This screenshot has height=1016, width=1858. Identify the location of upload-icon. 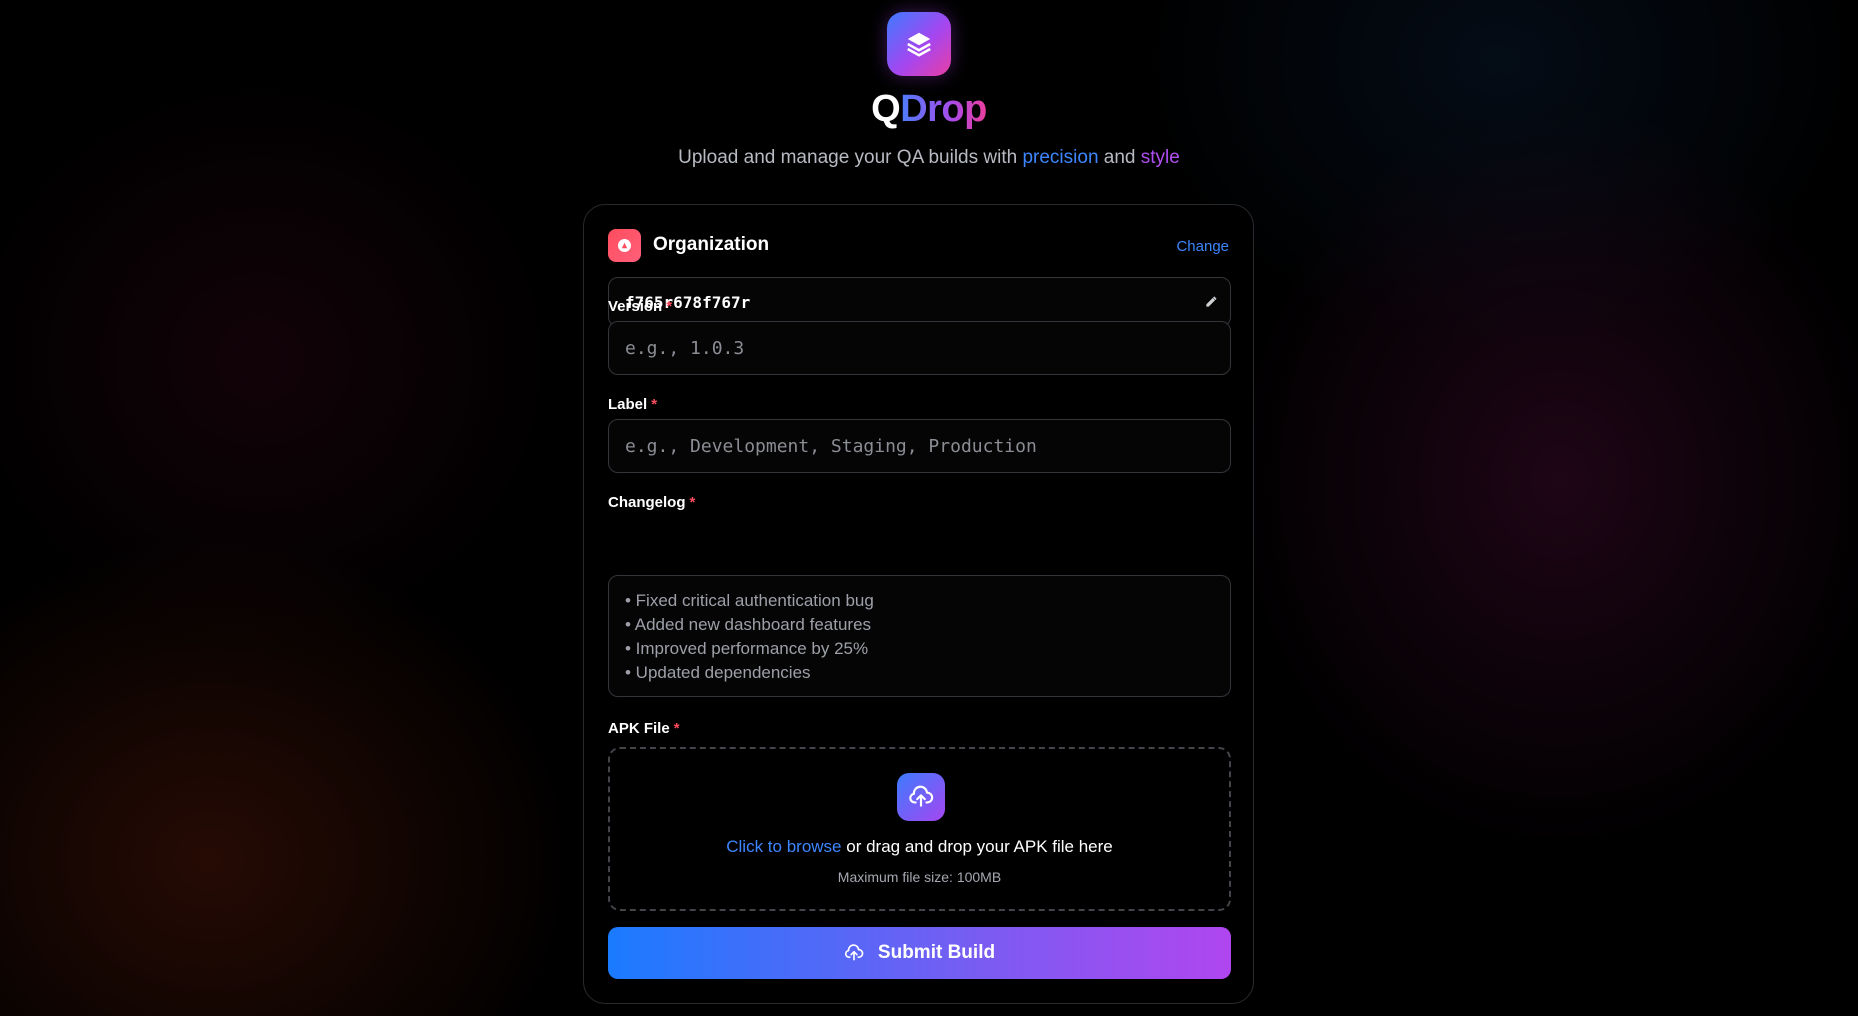
(854, 952).